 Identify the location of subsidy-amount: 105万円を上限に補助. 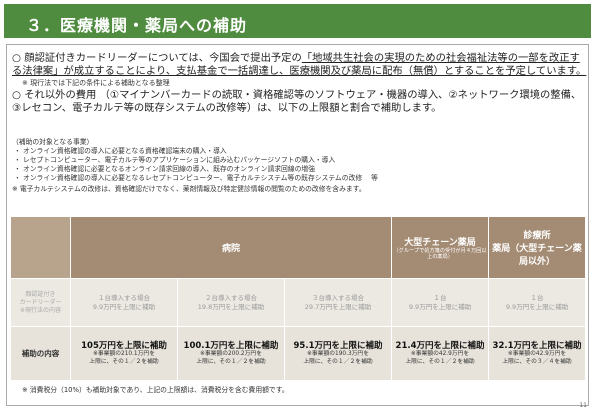
(124, 346).